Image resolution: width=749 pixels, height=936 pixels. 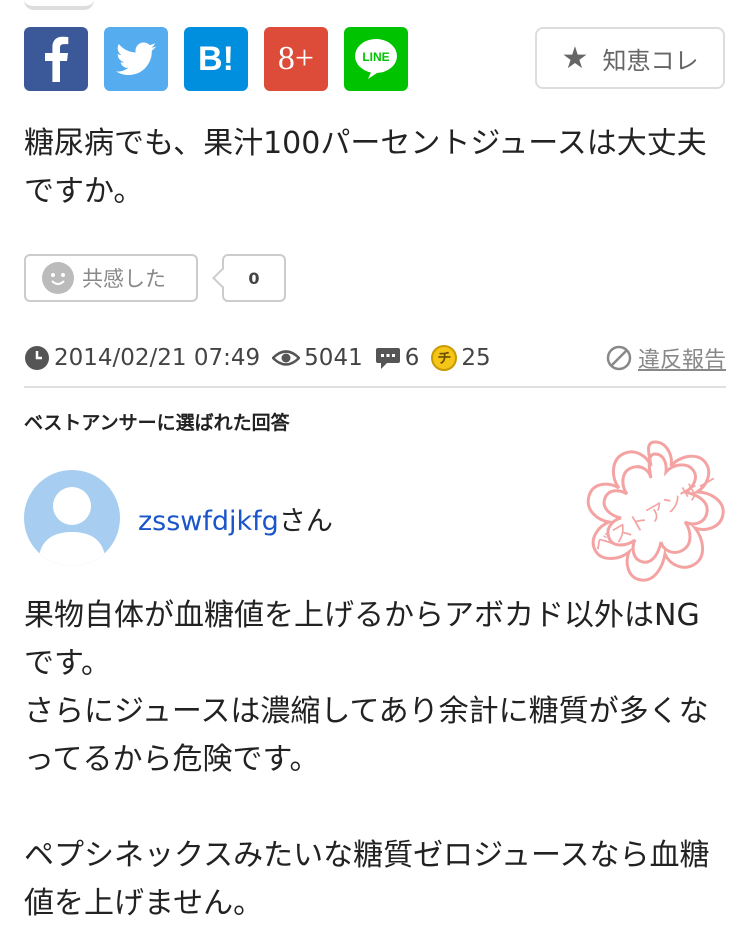 I want to click on svg-text: LINE, so click(x=375, y=57).